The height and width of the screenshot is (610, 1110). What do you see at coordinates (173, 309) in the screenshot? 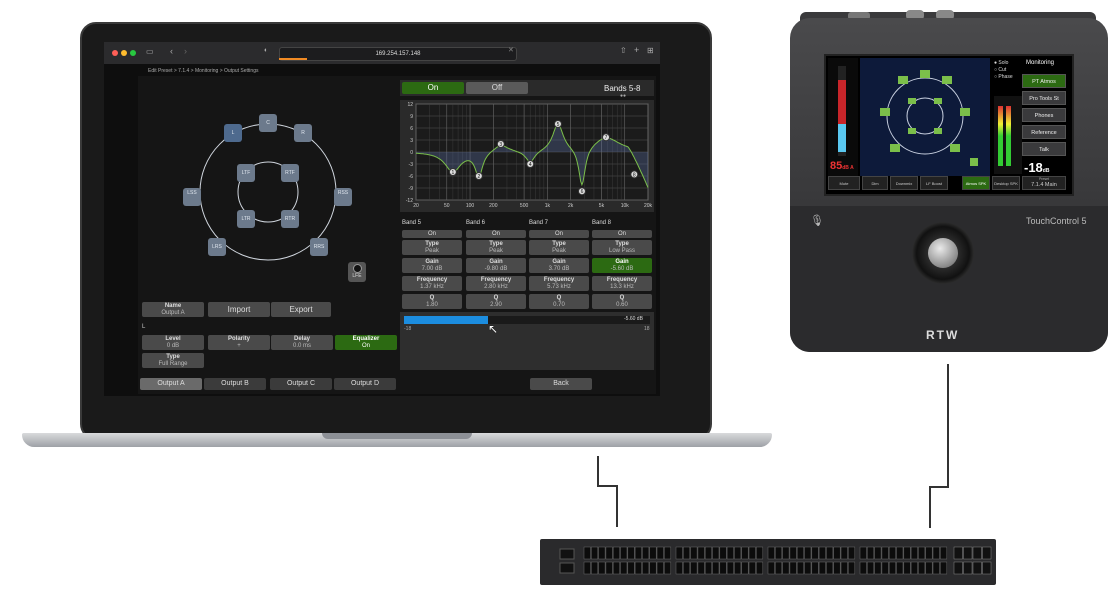
I see `preset-name-field: Name Output A` at bounding box center [173, 309].